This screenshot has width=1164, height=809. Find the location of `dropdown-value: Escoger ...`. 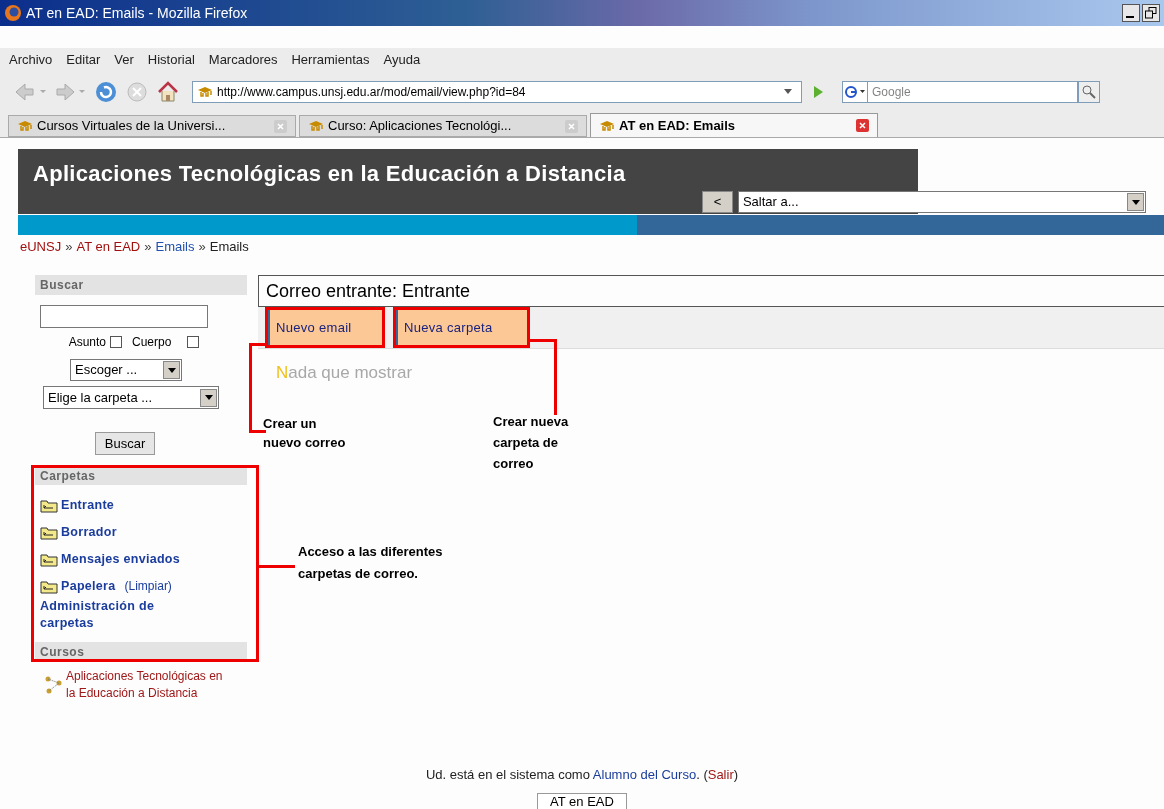

dropdown-value: Escoger ... is located at coordinates (106, 370).